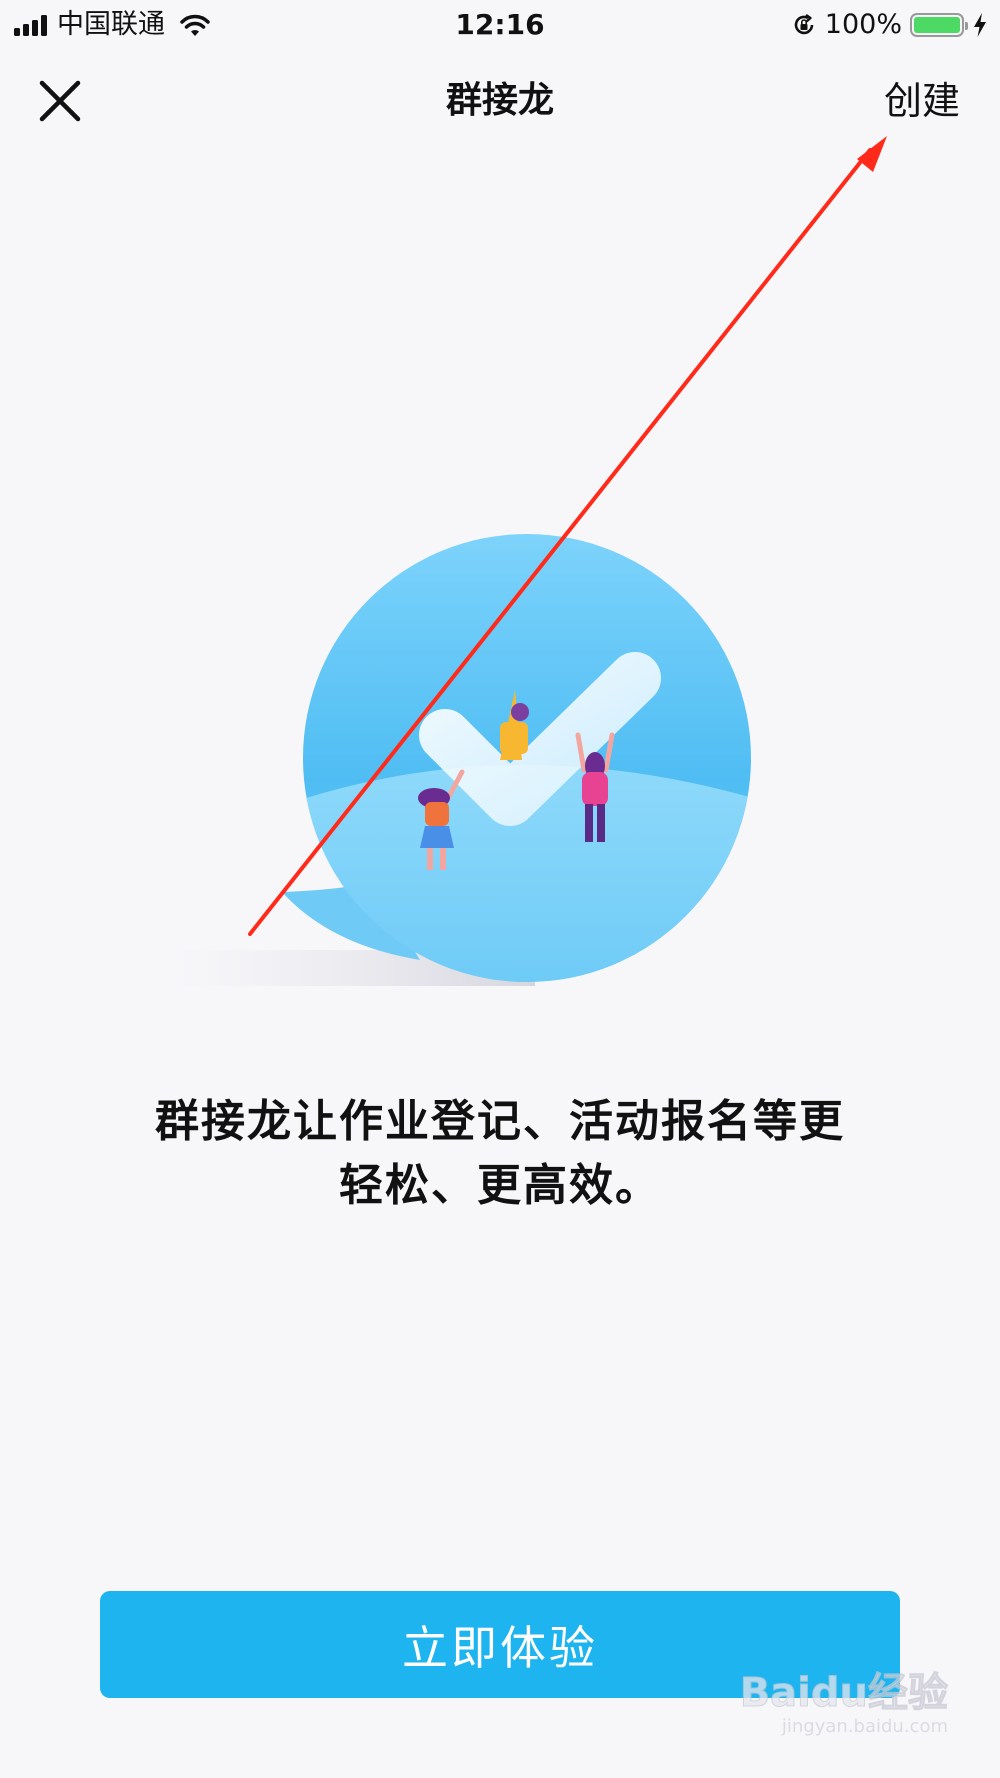  Describe the element at coordinates (595, 787) in the screenshot. I see `person-pink` at that location.